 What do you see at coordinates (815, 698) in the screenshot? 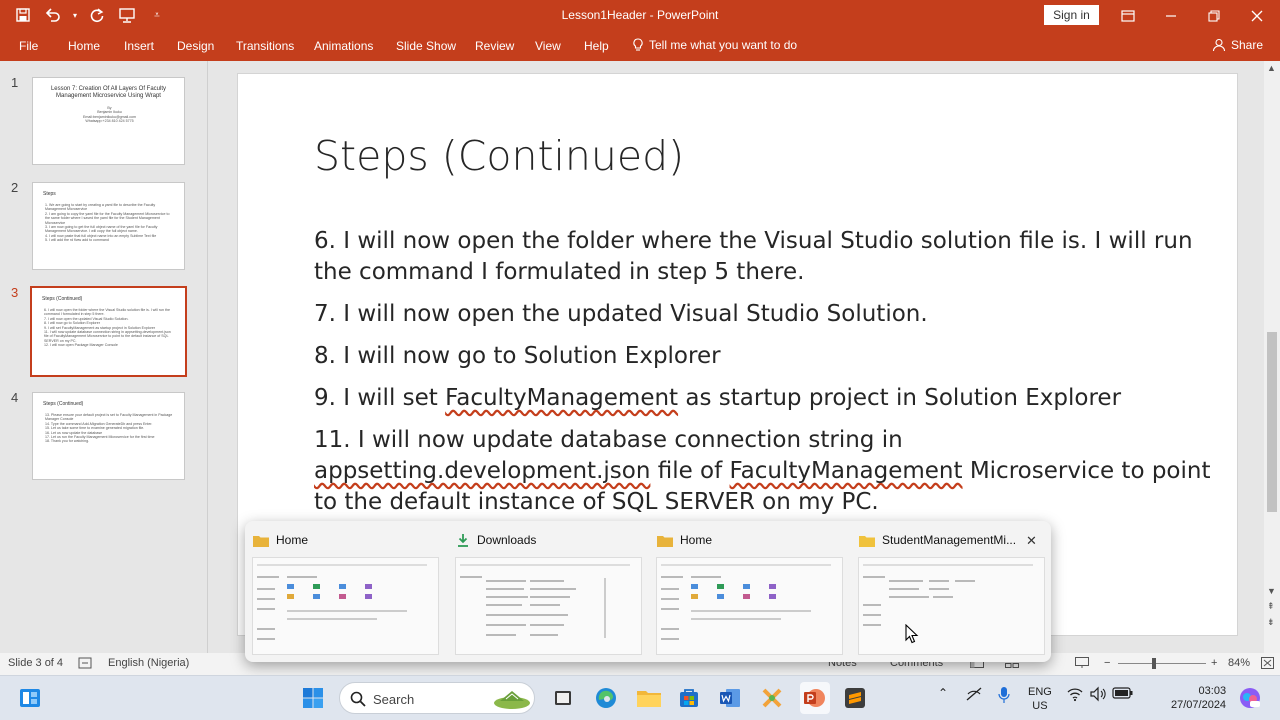
I see `powerpoint-icon` at bounding box center [815, 698].